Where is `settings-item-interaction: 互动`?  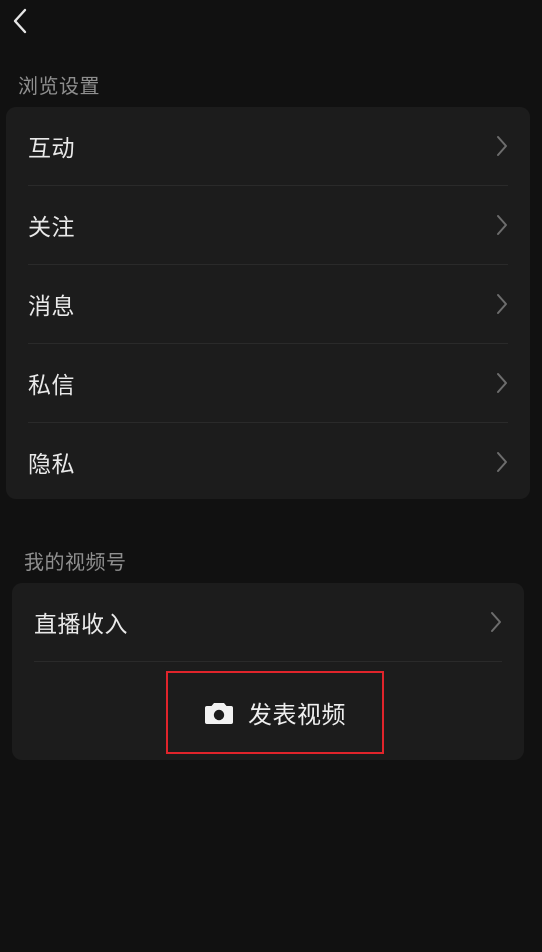
settings-item-interaction: 互动 is located at coordinates (268, 146).